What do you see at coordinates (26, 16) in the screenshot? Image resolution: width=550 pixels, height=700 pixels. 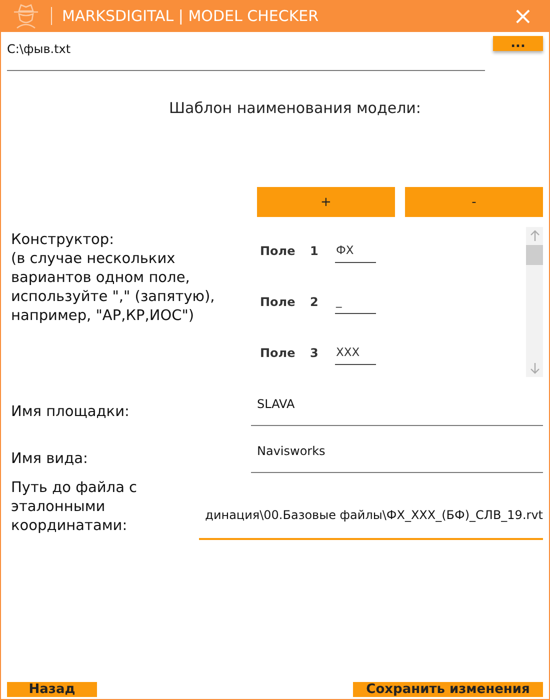 I see `spy-logo-icon` at bounding box center [26, 16].